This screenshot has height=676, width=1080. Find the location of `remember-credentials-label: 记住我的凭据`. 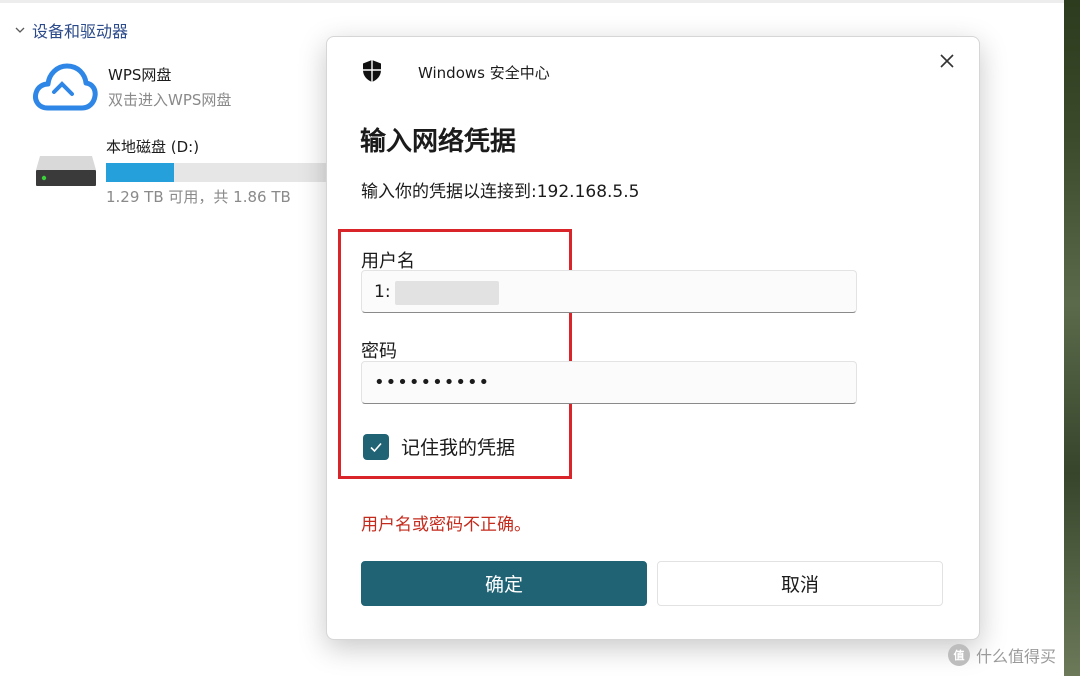

remember-credentials-label: 记住我的凭据 is located at coordinates (458, 448).